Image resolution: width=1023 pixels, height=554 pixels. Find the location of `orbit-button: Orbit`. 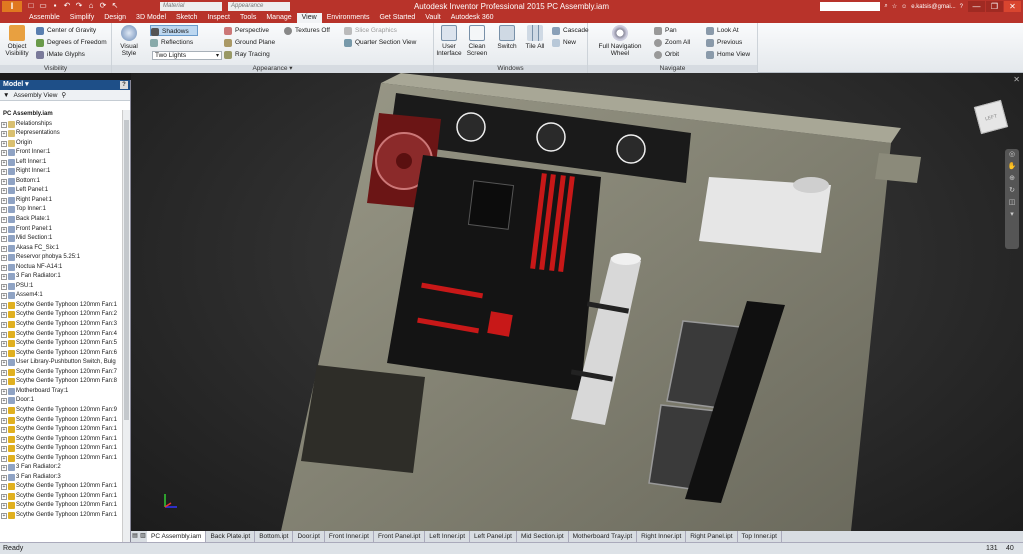

orbit-button: Orbit is located at coordinates (666, 54).